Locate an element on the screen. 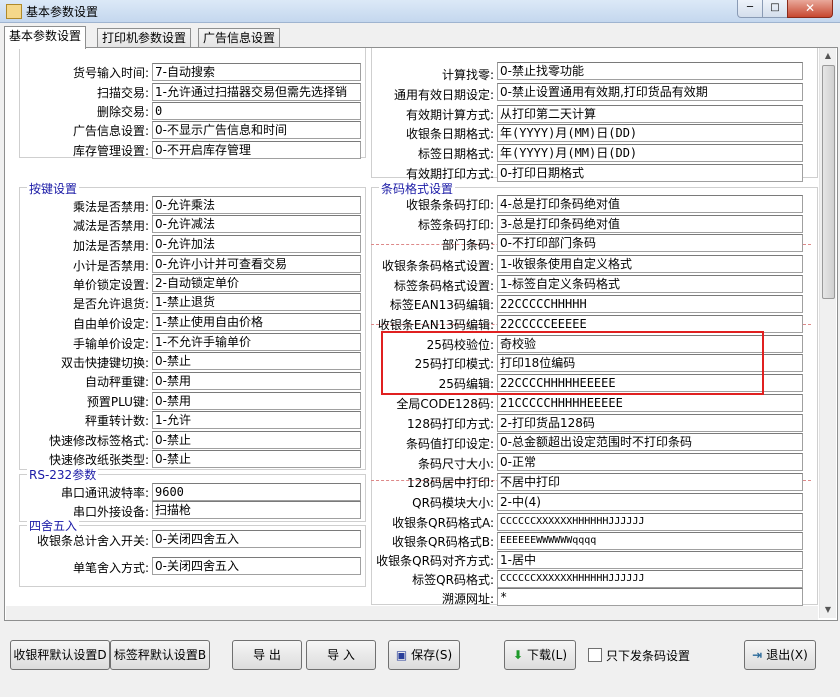  tab-printer-params: 打印机参数设置 is located at coordinates (144, 38).